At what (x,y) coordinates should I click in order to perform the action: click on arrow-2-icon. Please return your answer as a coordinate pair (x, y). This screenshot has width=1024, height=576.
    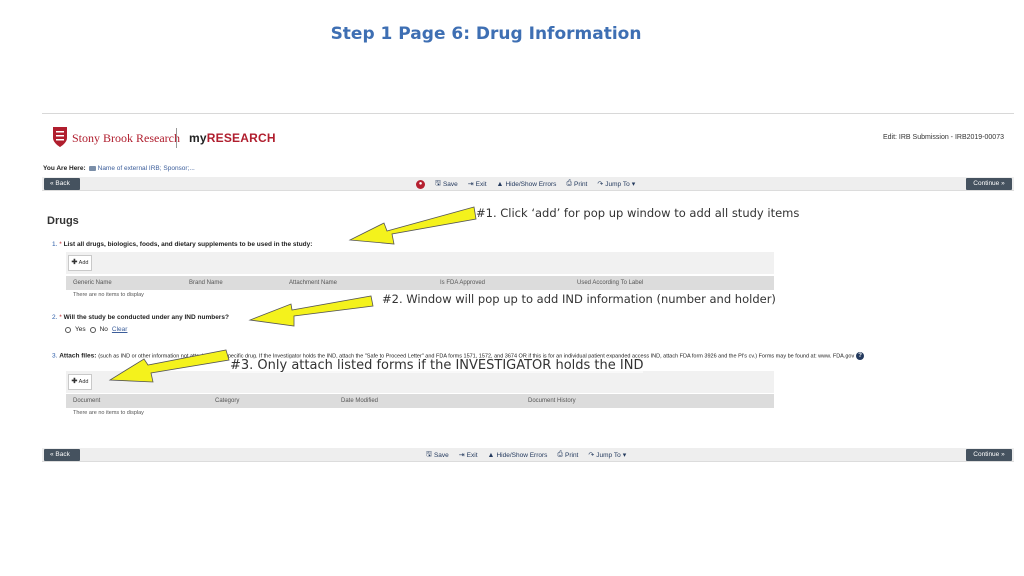
    Looking at the image, I should click on (311, 311).